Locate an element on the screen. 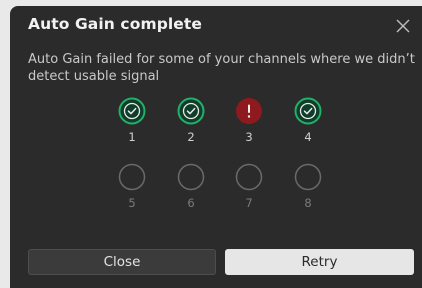 Image resolution: width=422 pixels, height=288 pixels. retry-button: Retry is located at coordinates (319, 262).